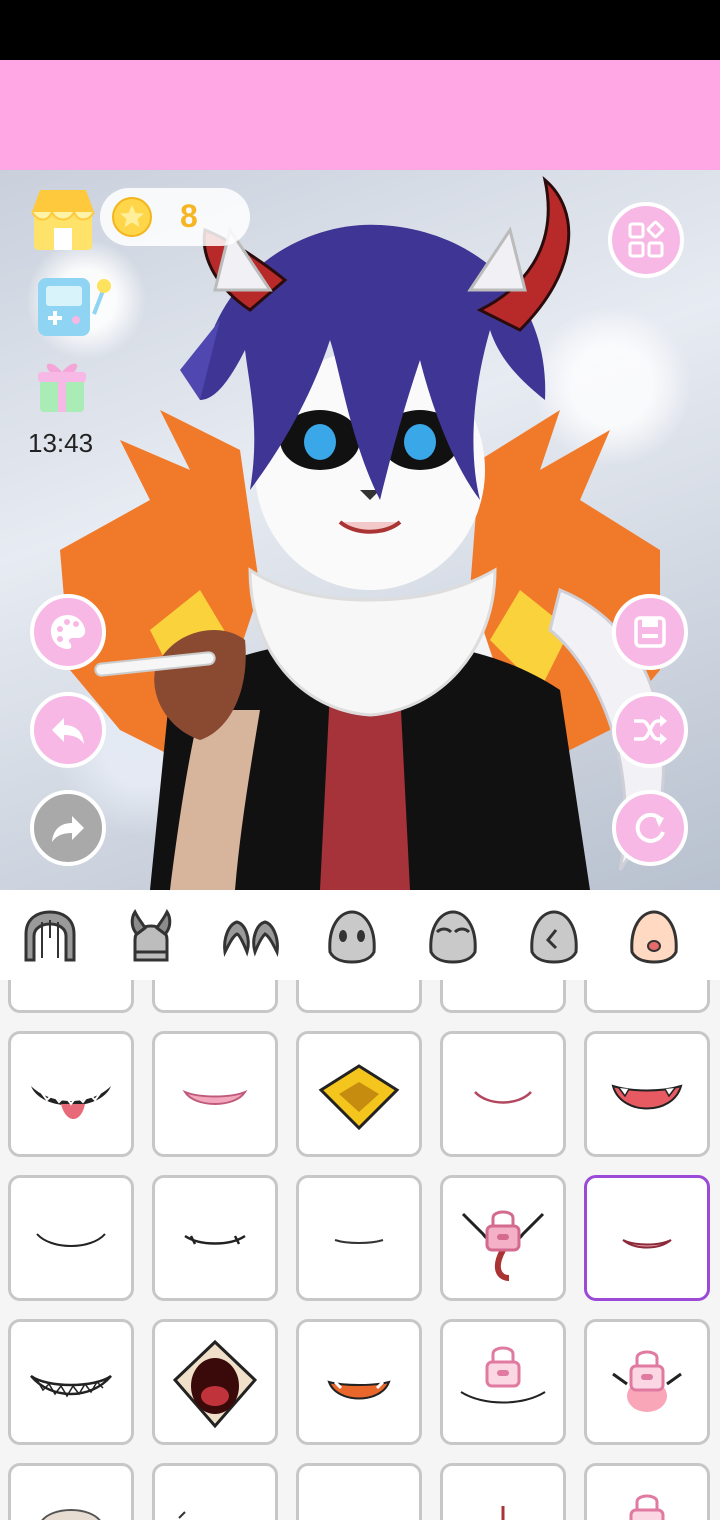 This screenshot has width=720, height=1520. I want to click on save-icon, so click(650, 632).